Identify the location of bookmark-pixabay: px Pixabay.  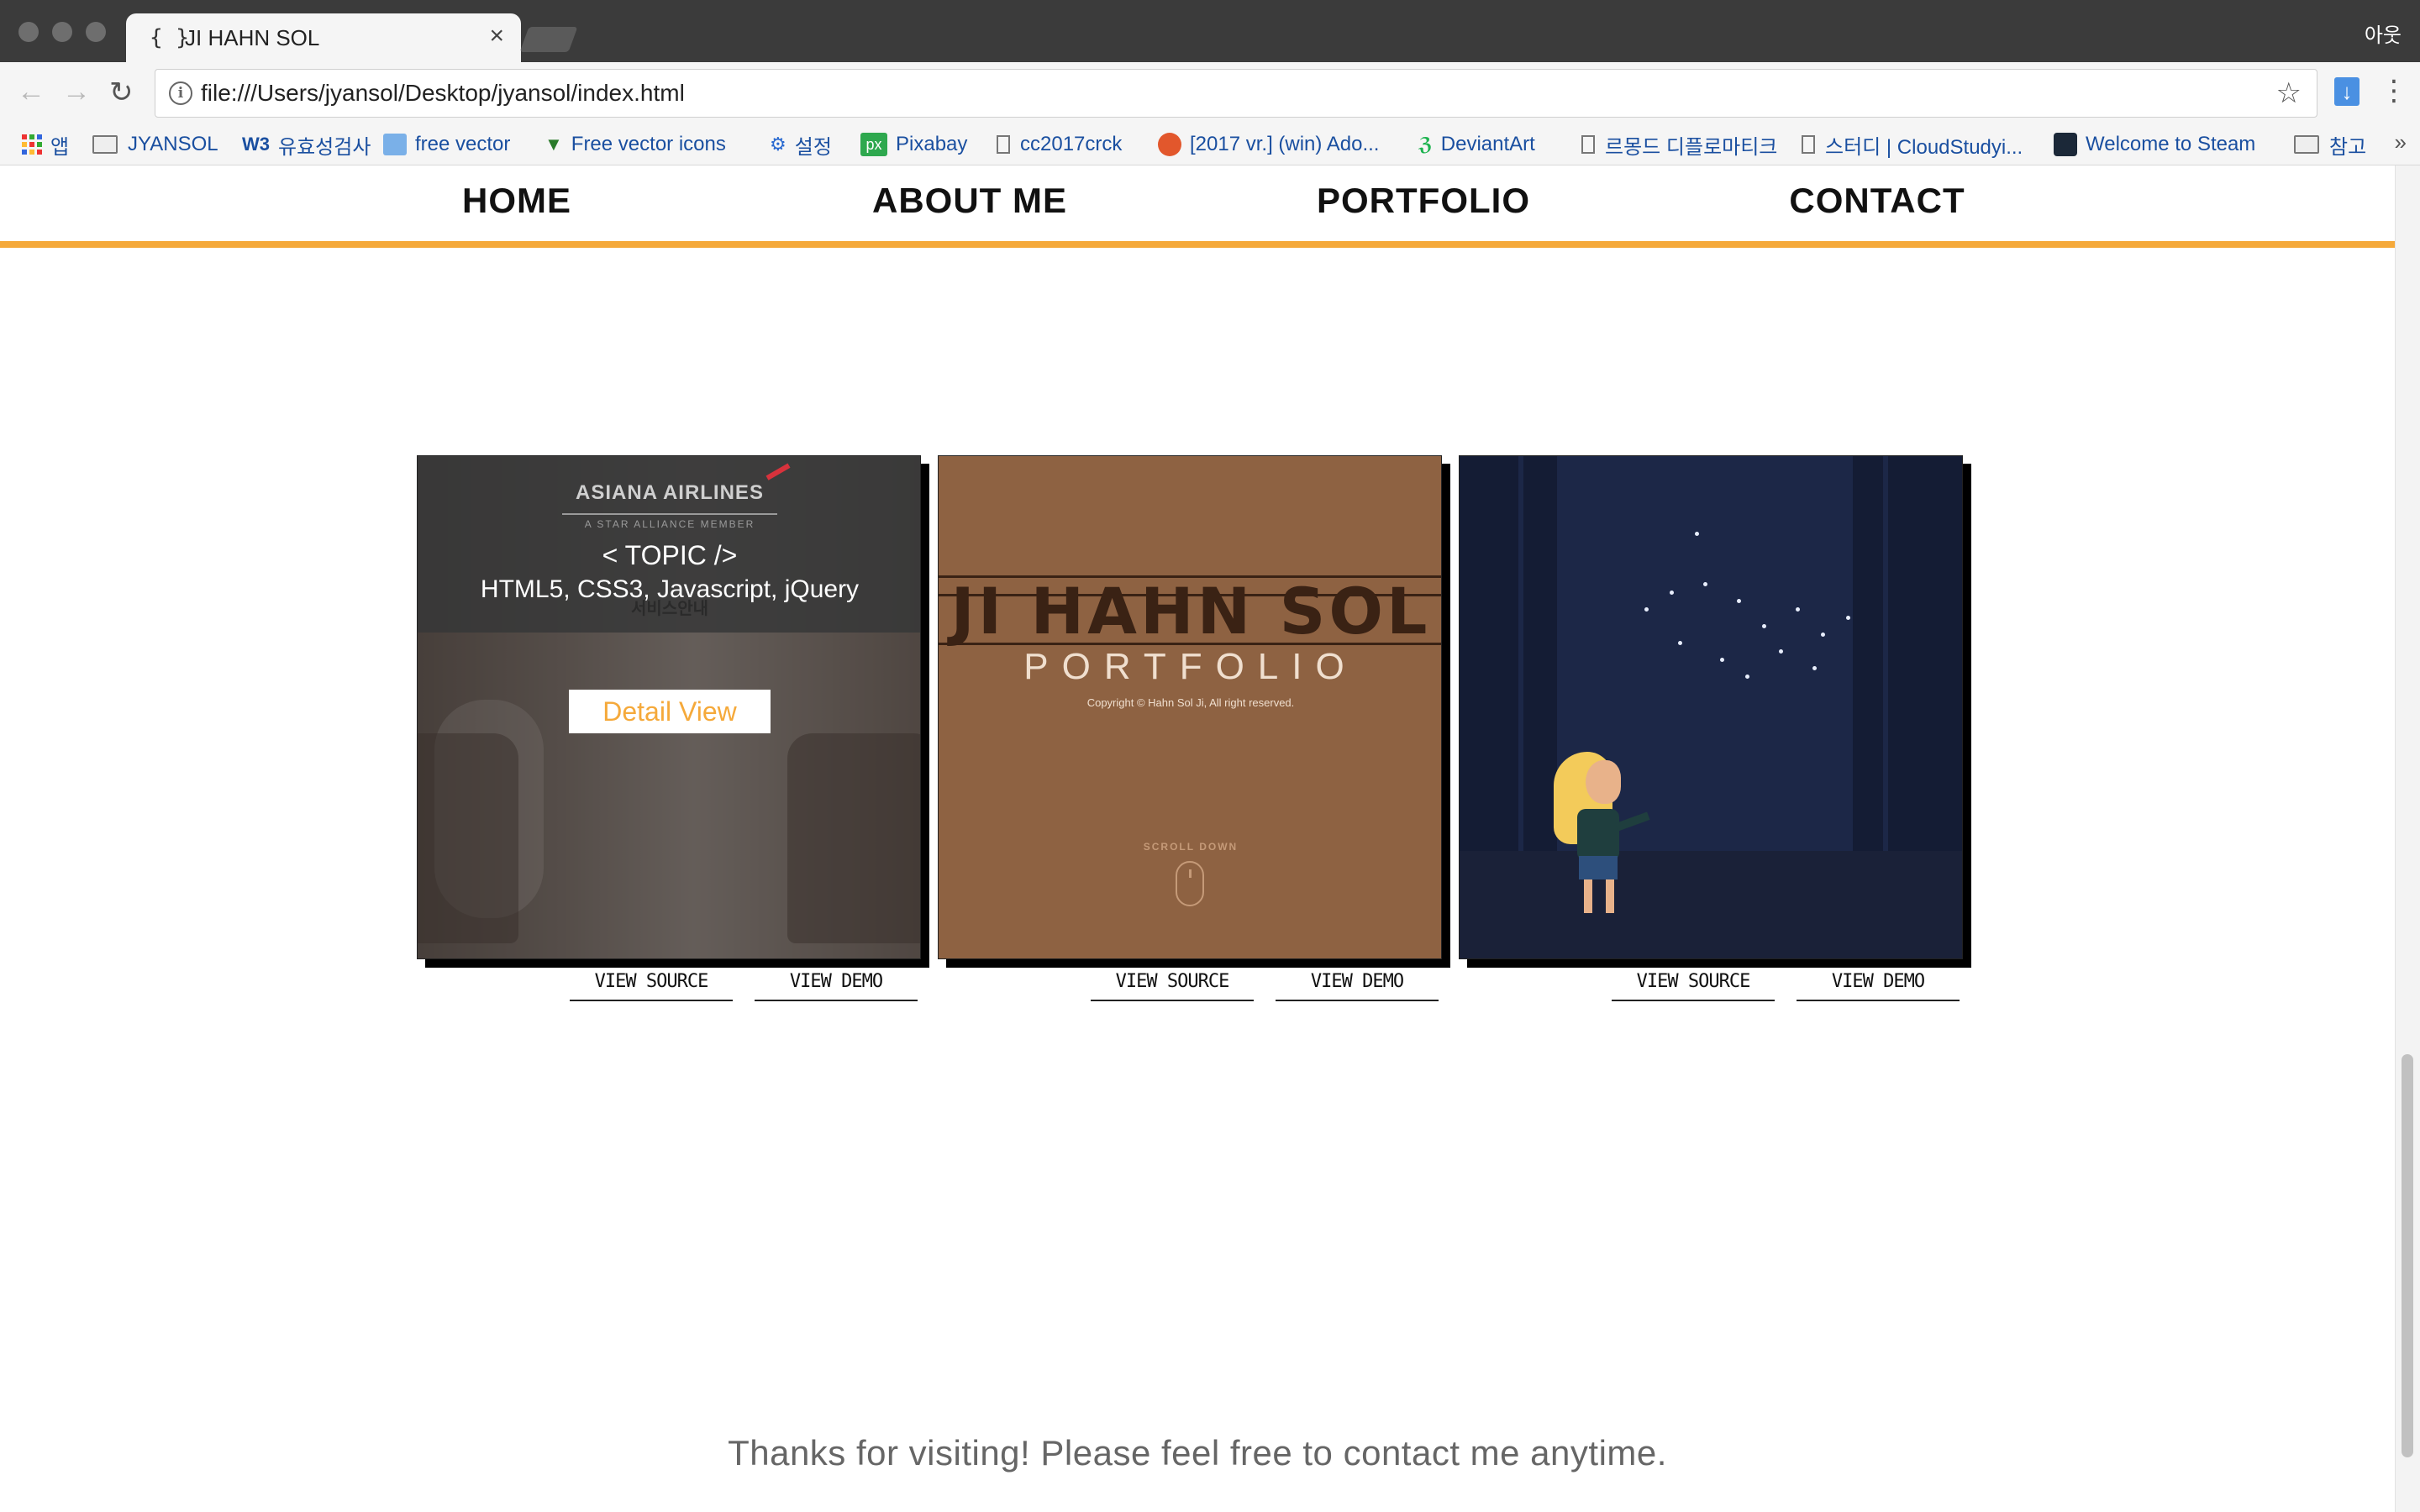
(913, 144).